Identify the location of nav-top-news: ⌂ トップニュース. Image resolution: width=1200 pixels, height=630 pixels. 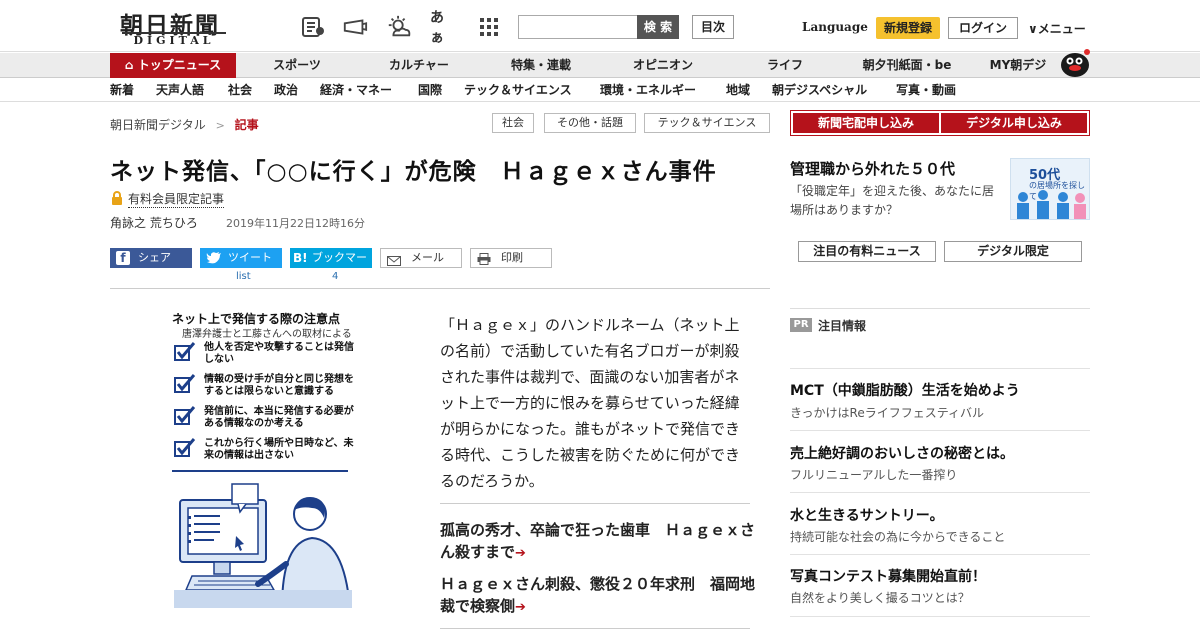
(173, 65).